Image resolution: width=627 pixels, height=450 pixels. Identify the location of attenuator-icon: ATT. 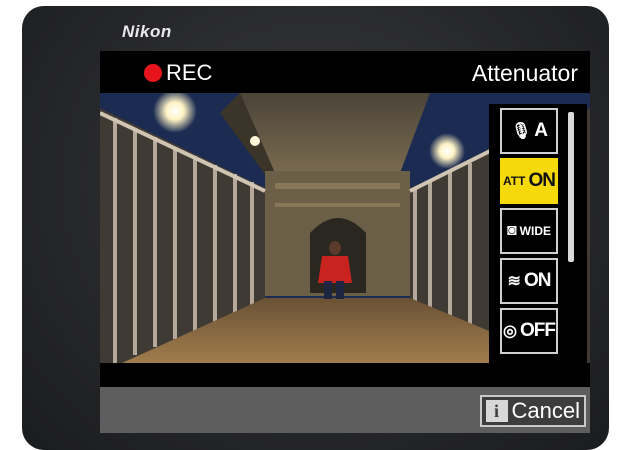
(514, 181).